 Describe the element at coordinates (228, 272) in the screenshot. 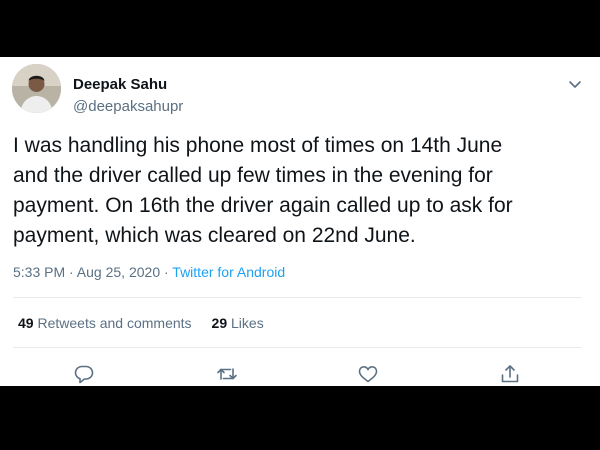

I see `tweet-source-link: Twitter for Android` at that location.